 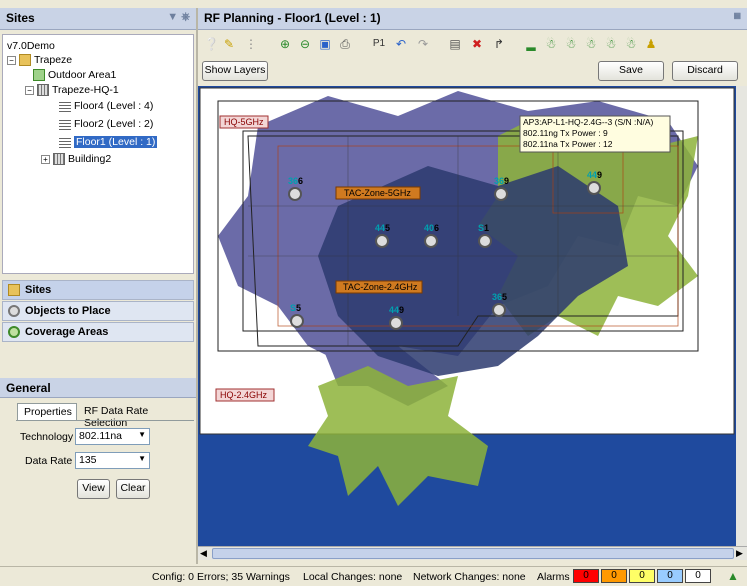 I want to click on nav-coverage-button: Coverage Areas, so click(x=98, y=332).